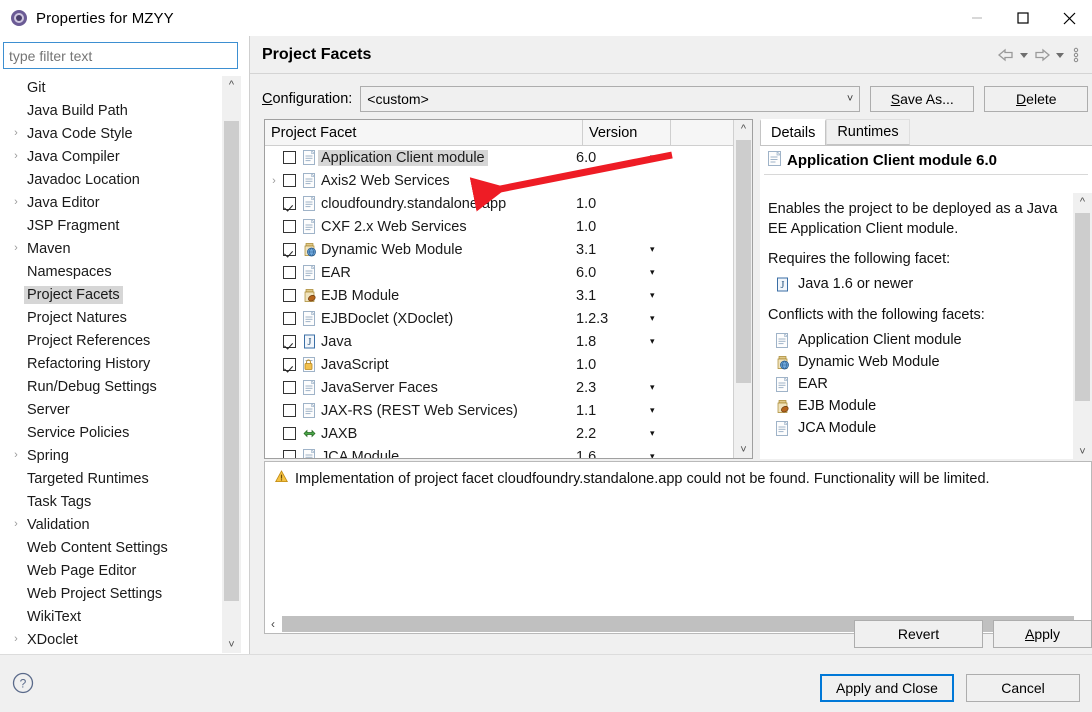 The width and height of the screenshot is (1092, 712). What do you see at coordinates (1060, 55) in the screenshot?
I see `forward-history-chevron-down-icon` at bounding box center [1060, 55].